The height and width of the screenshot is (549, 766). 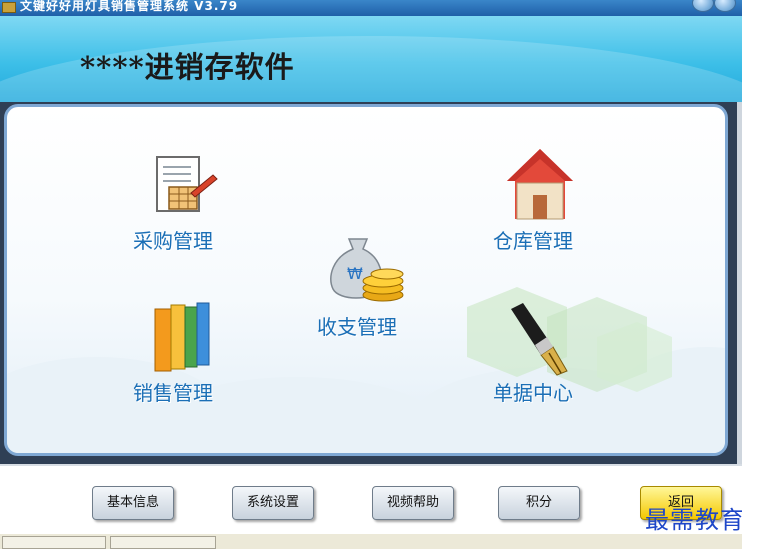 I want to click on module-sales: 销售管理, so click(x=184, y=352).